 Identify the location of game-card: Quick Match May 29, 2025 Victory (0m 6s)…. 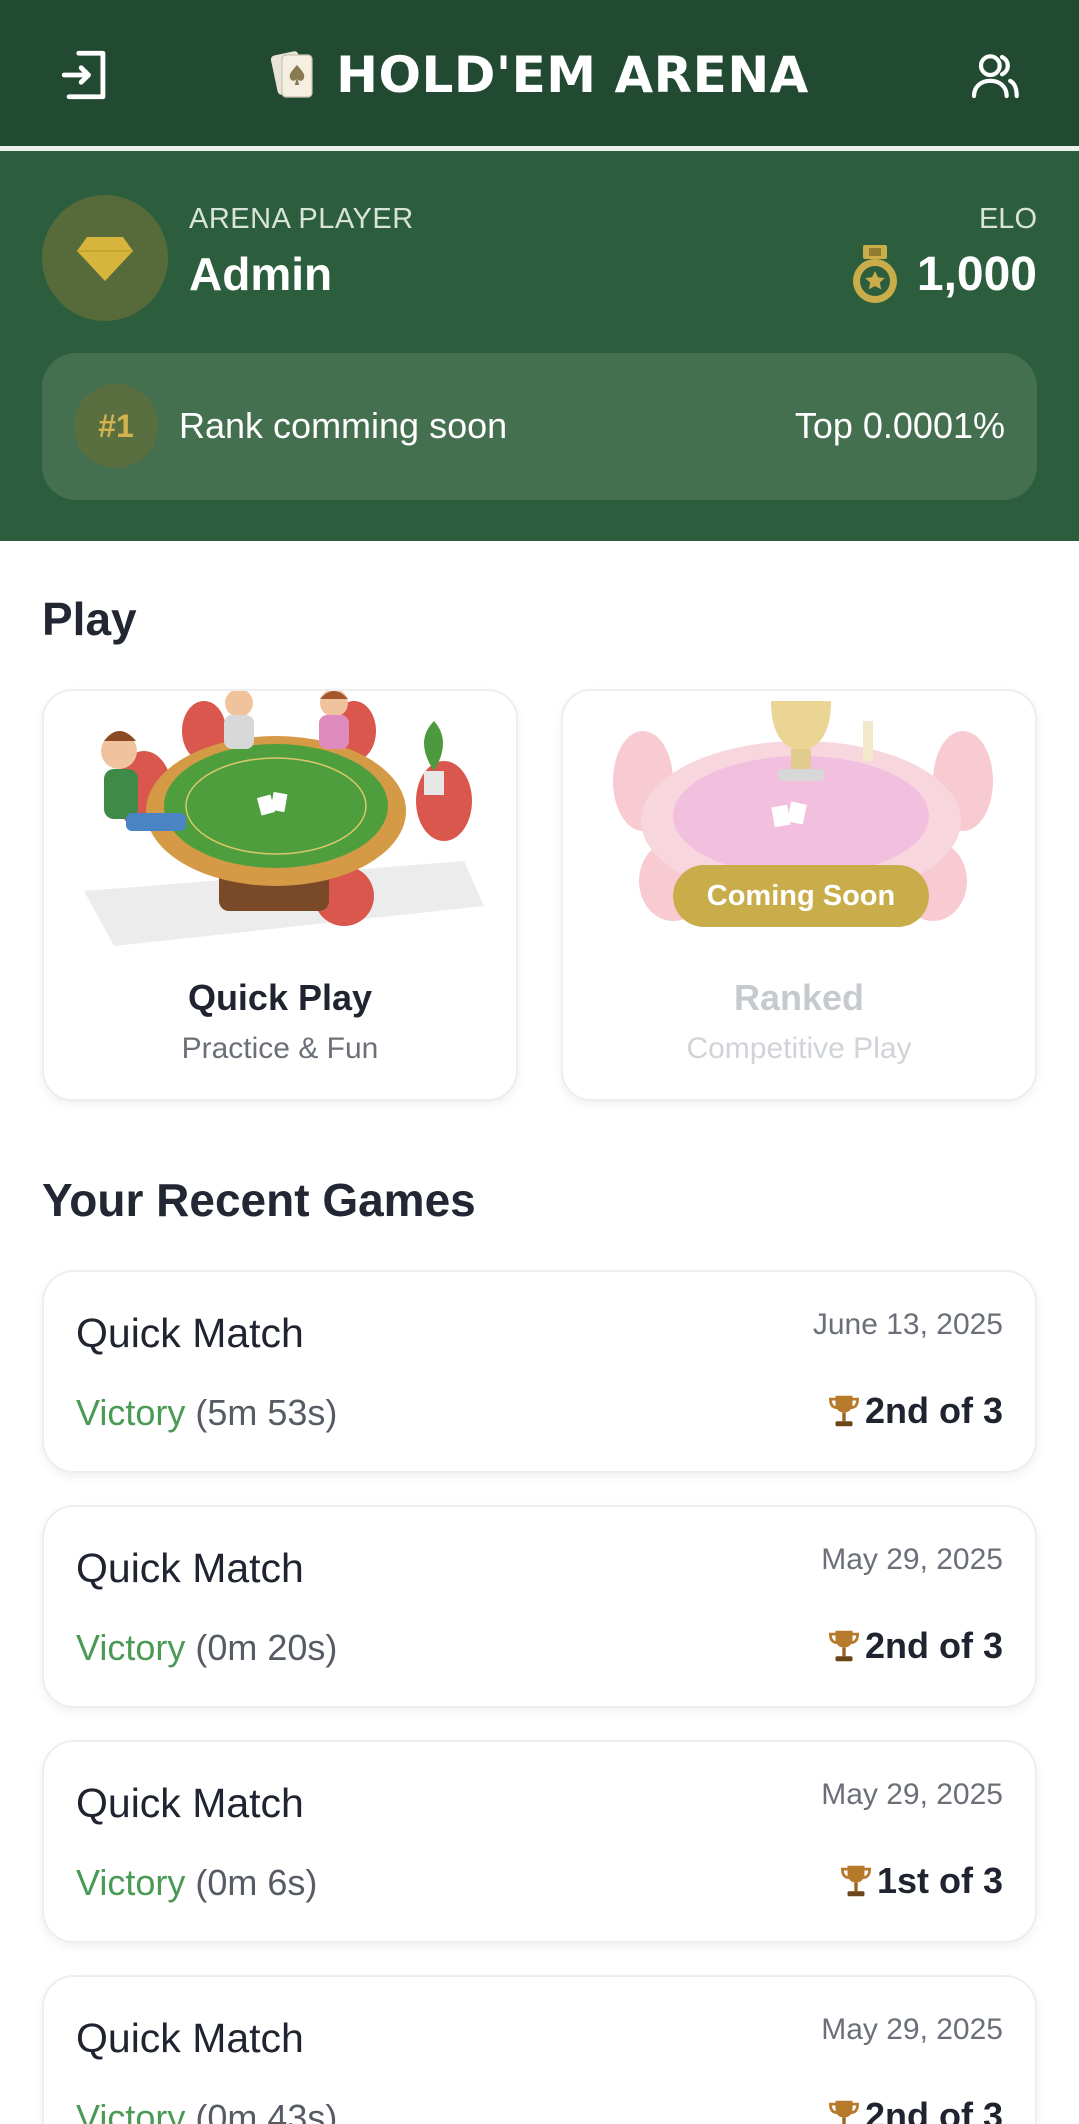
(539, 1841).